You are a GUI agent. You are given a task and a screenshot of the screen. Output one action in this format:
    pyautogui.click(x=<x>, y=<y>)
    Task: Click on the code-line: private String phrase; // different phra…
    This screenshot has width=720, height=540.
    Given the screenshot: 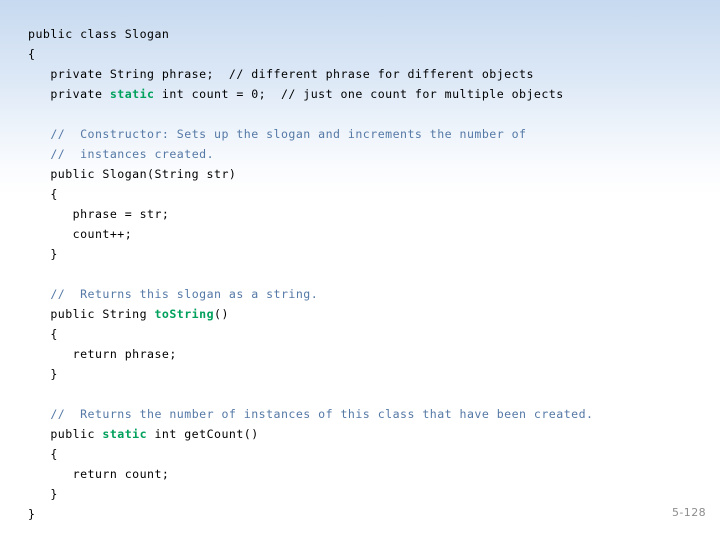 What is the action you would take?
    pyautogui.click(x=364, y=74)
    